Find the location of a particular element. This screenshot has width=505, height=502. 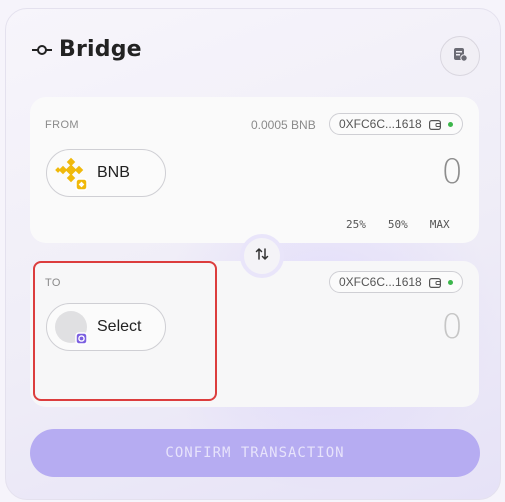

history-icon is located at coordinates (460, 56).